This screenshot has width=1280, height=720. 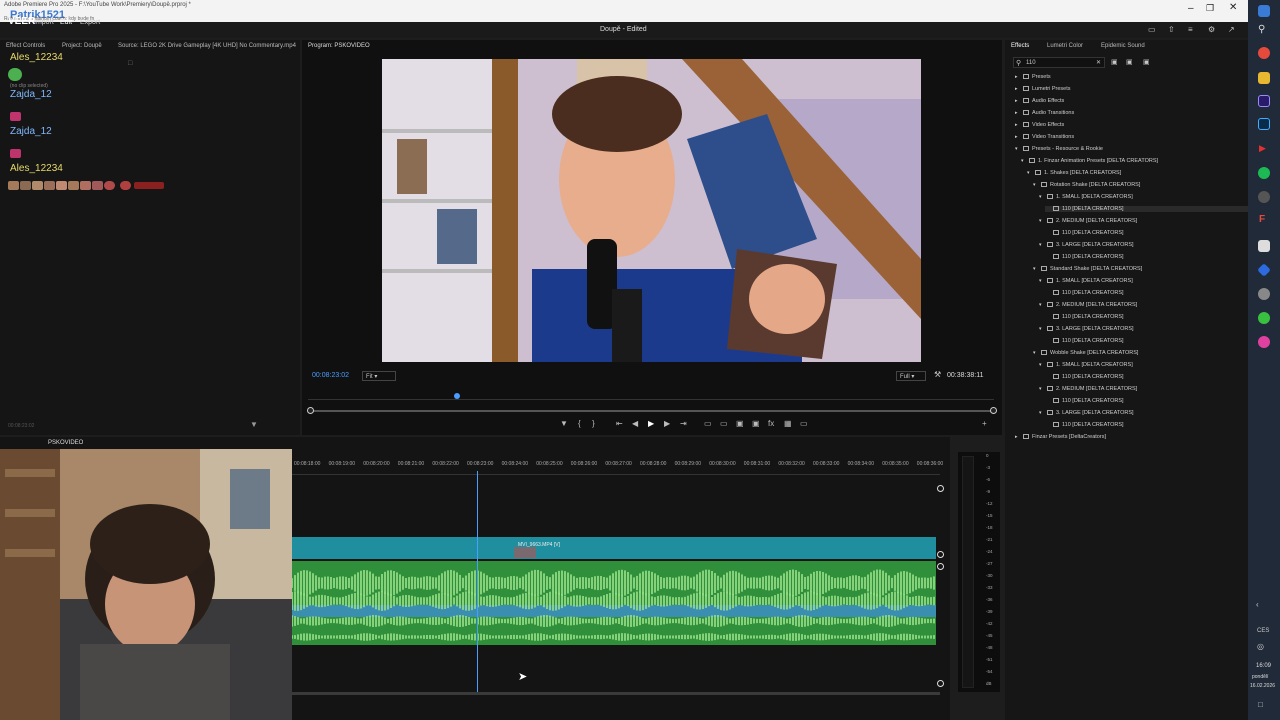 What do you see at coordinates (616, 693) in the screenshot?
I see `timeline-scrollbar` at bounding box center [616, 693].